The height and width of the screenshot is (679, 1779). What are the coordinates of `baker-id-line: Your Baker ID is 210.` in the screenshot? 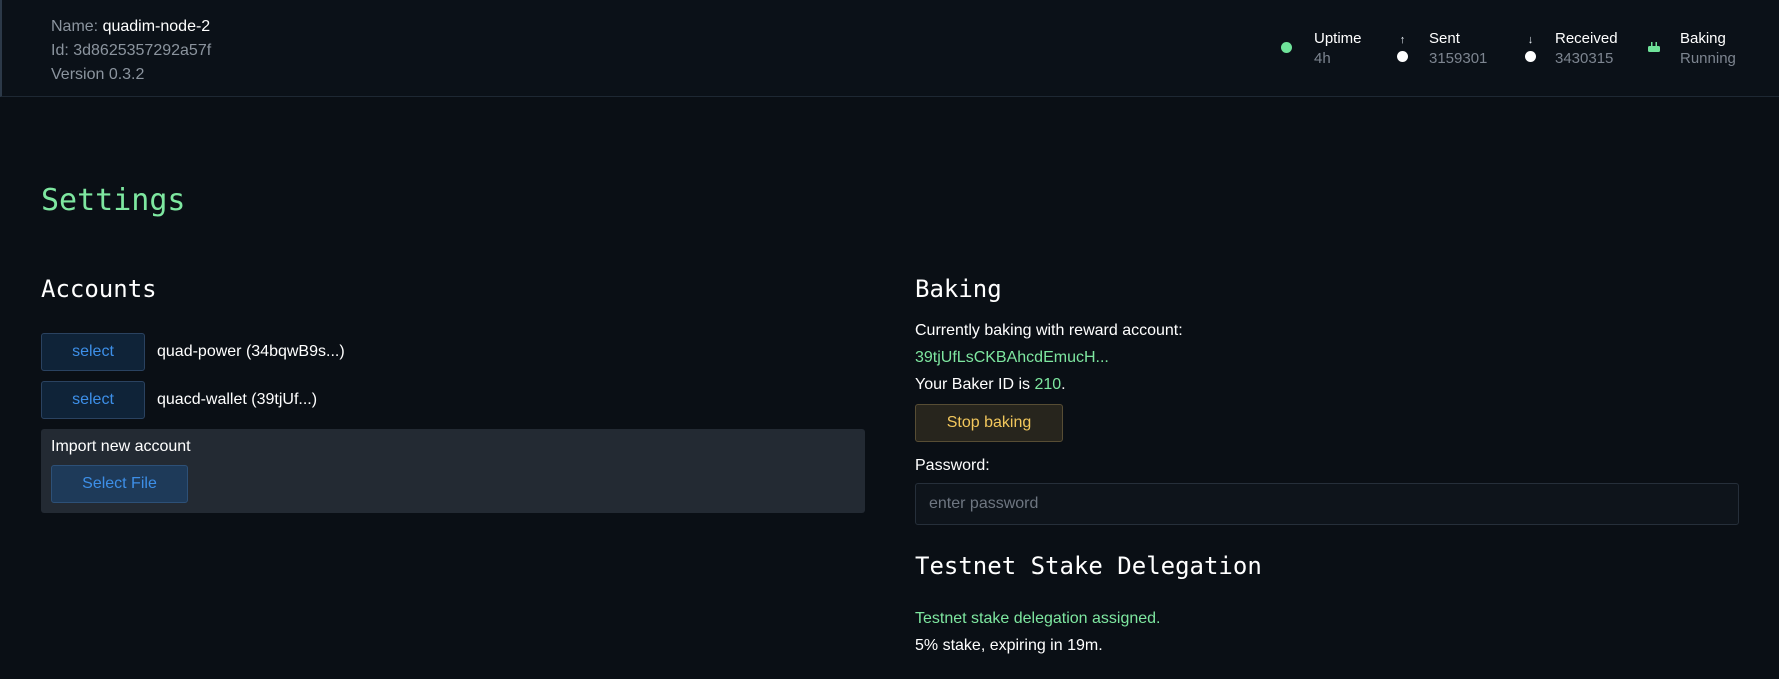 It's located at (990, 385).